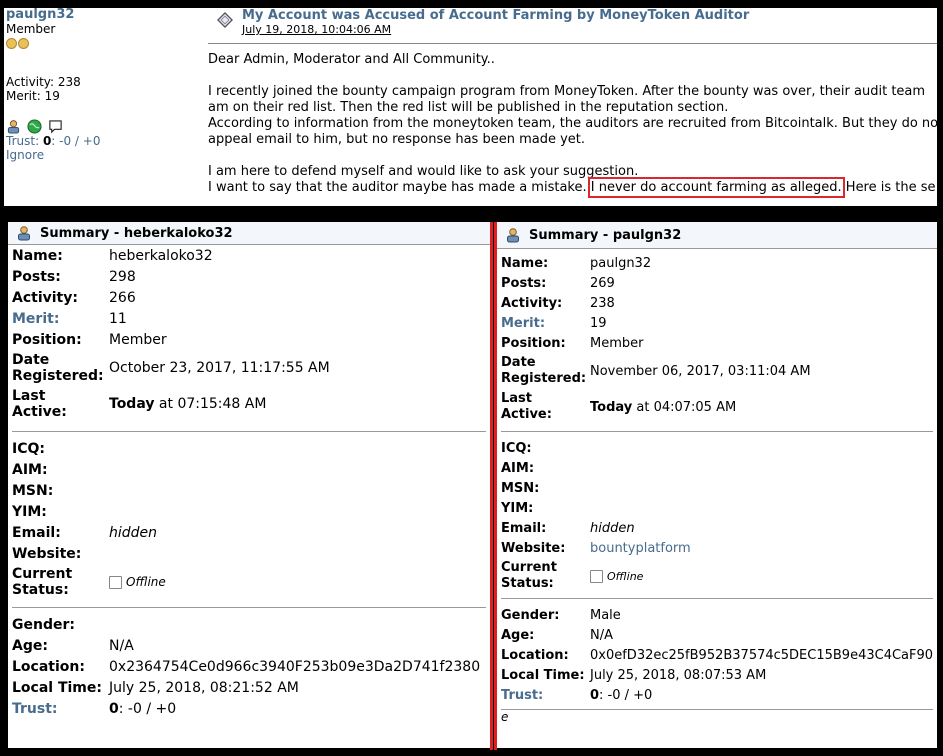  Describe the element at coordinates (716, 187) in the screenshot. I see `highlighted-claim: I never do account farming as alleged.` at that location.